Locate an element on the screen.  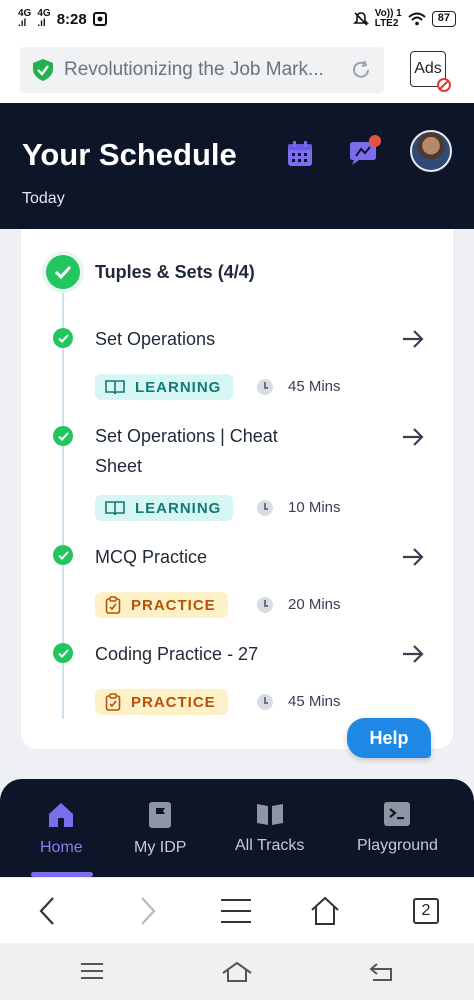
item-title: Coding Practice - 27 is located at coordinates (177, 654).